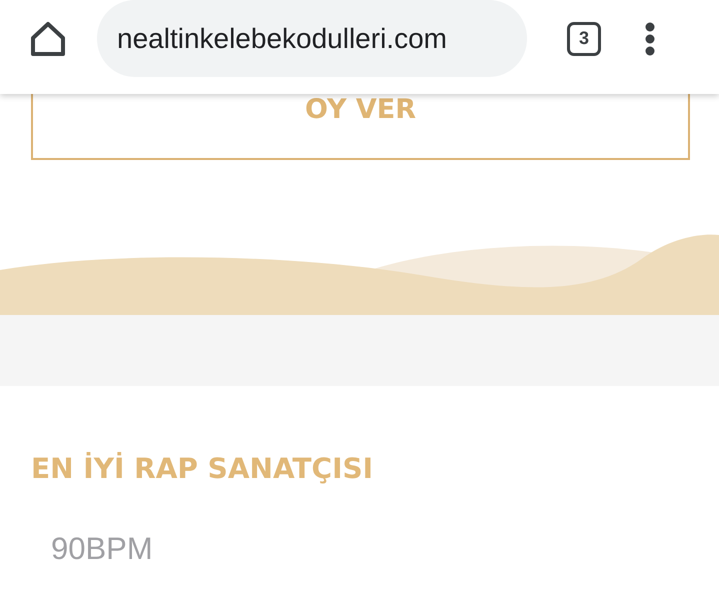  What do you see at coordinates (102, 549) in the screenshot?
I see `nominee-name: 90BPM` at bounding box center [102, 549].